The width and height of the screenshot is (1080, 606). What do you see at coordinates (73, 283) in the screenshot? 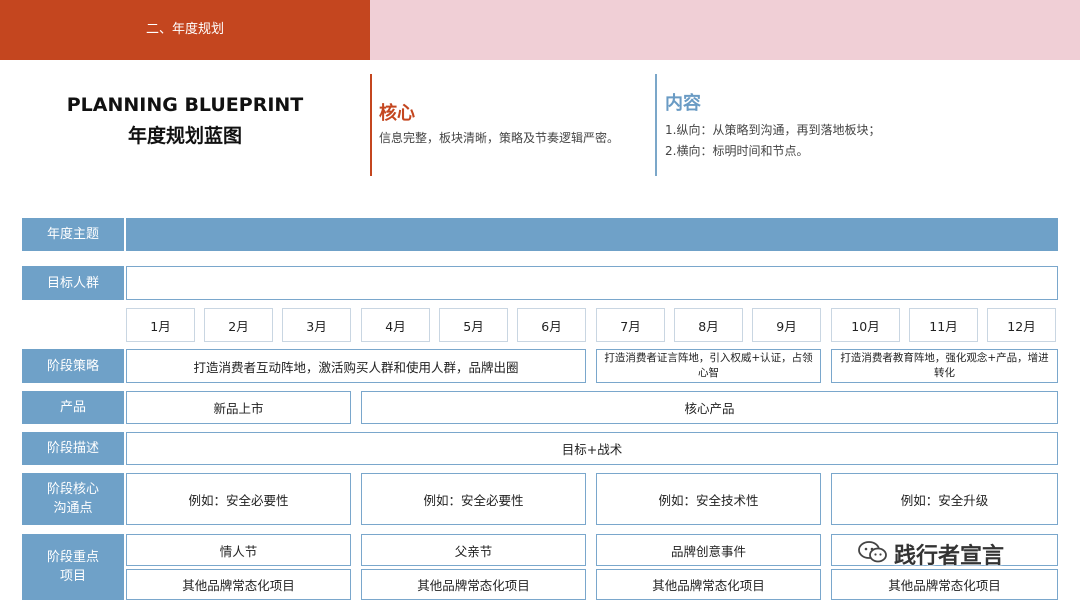
I see `row-label-audience: 目标人群` at bounding box center [73, 283].